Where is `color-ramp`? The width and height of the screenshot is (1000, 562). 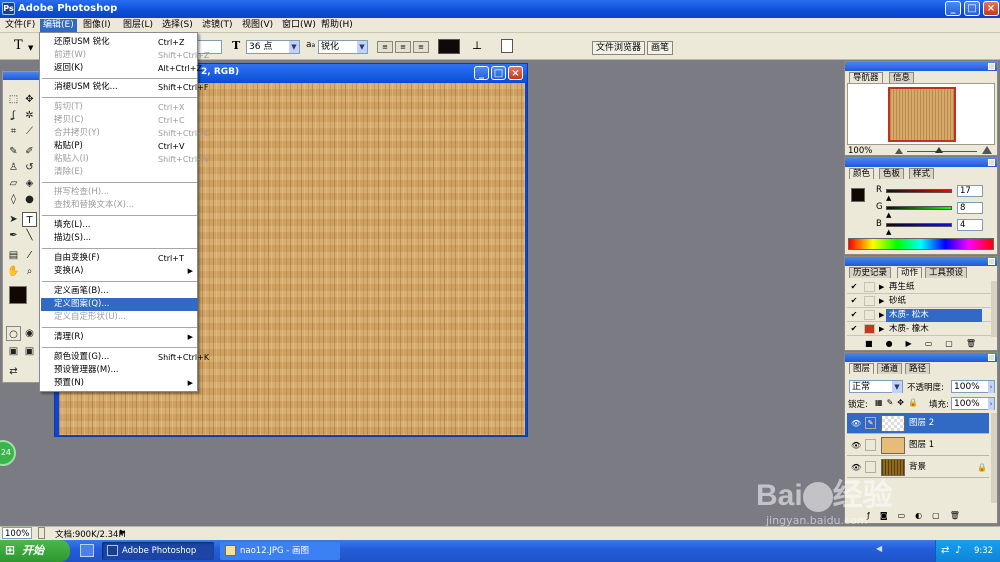 color-ramp is located at coordinates (921, 244).